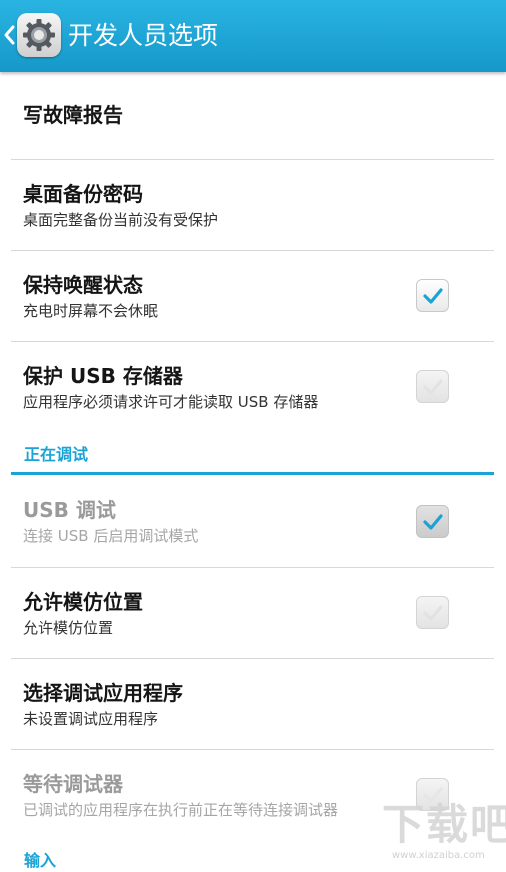 The width and height of the screenshot is (506, 872). Describe the element at coordinates (252, 473) in the screenshot. I see `section-divider` at that location.